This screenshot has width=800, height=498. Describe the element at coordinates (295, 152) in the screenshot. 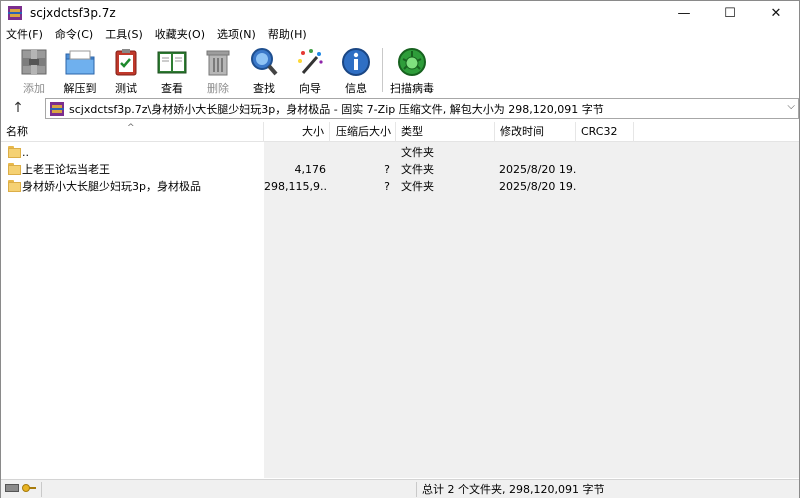

I see `item-size` at that location.